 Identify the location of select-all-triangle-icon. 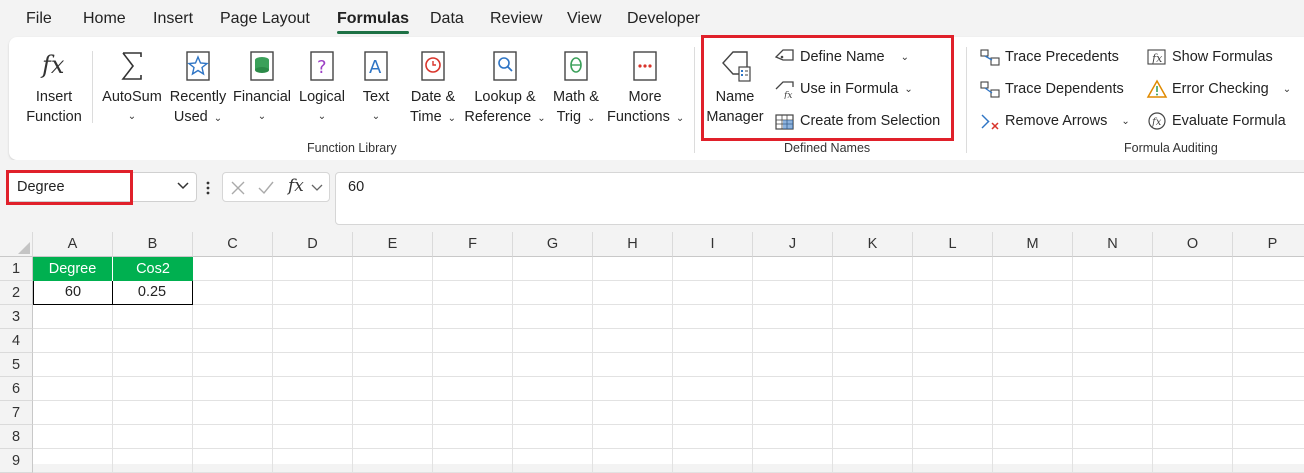
(24, 248).